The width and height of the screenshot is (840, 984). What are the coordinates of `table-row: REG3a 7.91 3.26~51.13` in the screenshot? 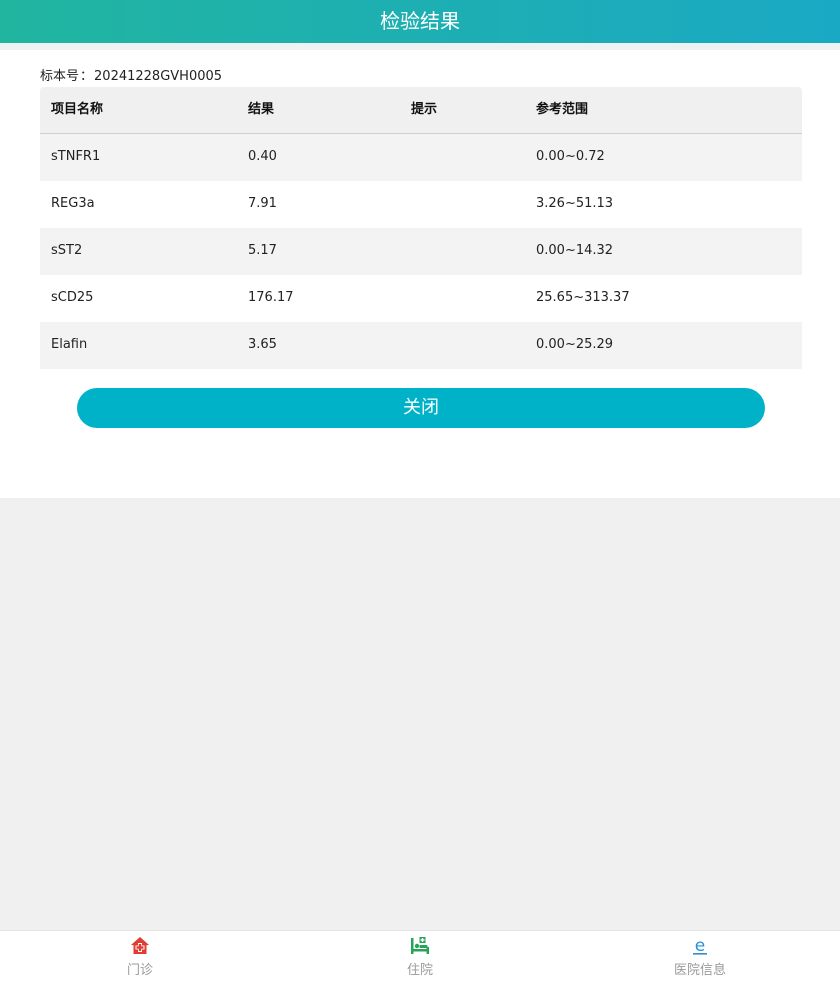 It's located at (421, 204).